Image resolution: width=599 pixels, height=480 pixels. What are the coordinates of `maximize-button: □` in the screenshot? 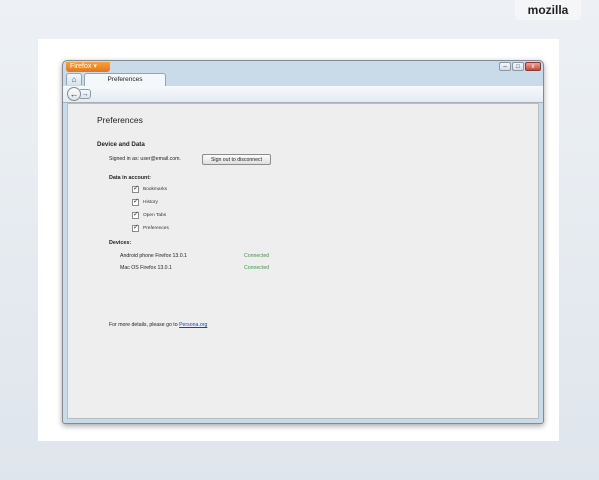 It's located at (518, 66).